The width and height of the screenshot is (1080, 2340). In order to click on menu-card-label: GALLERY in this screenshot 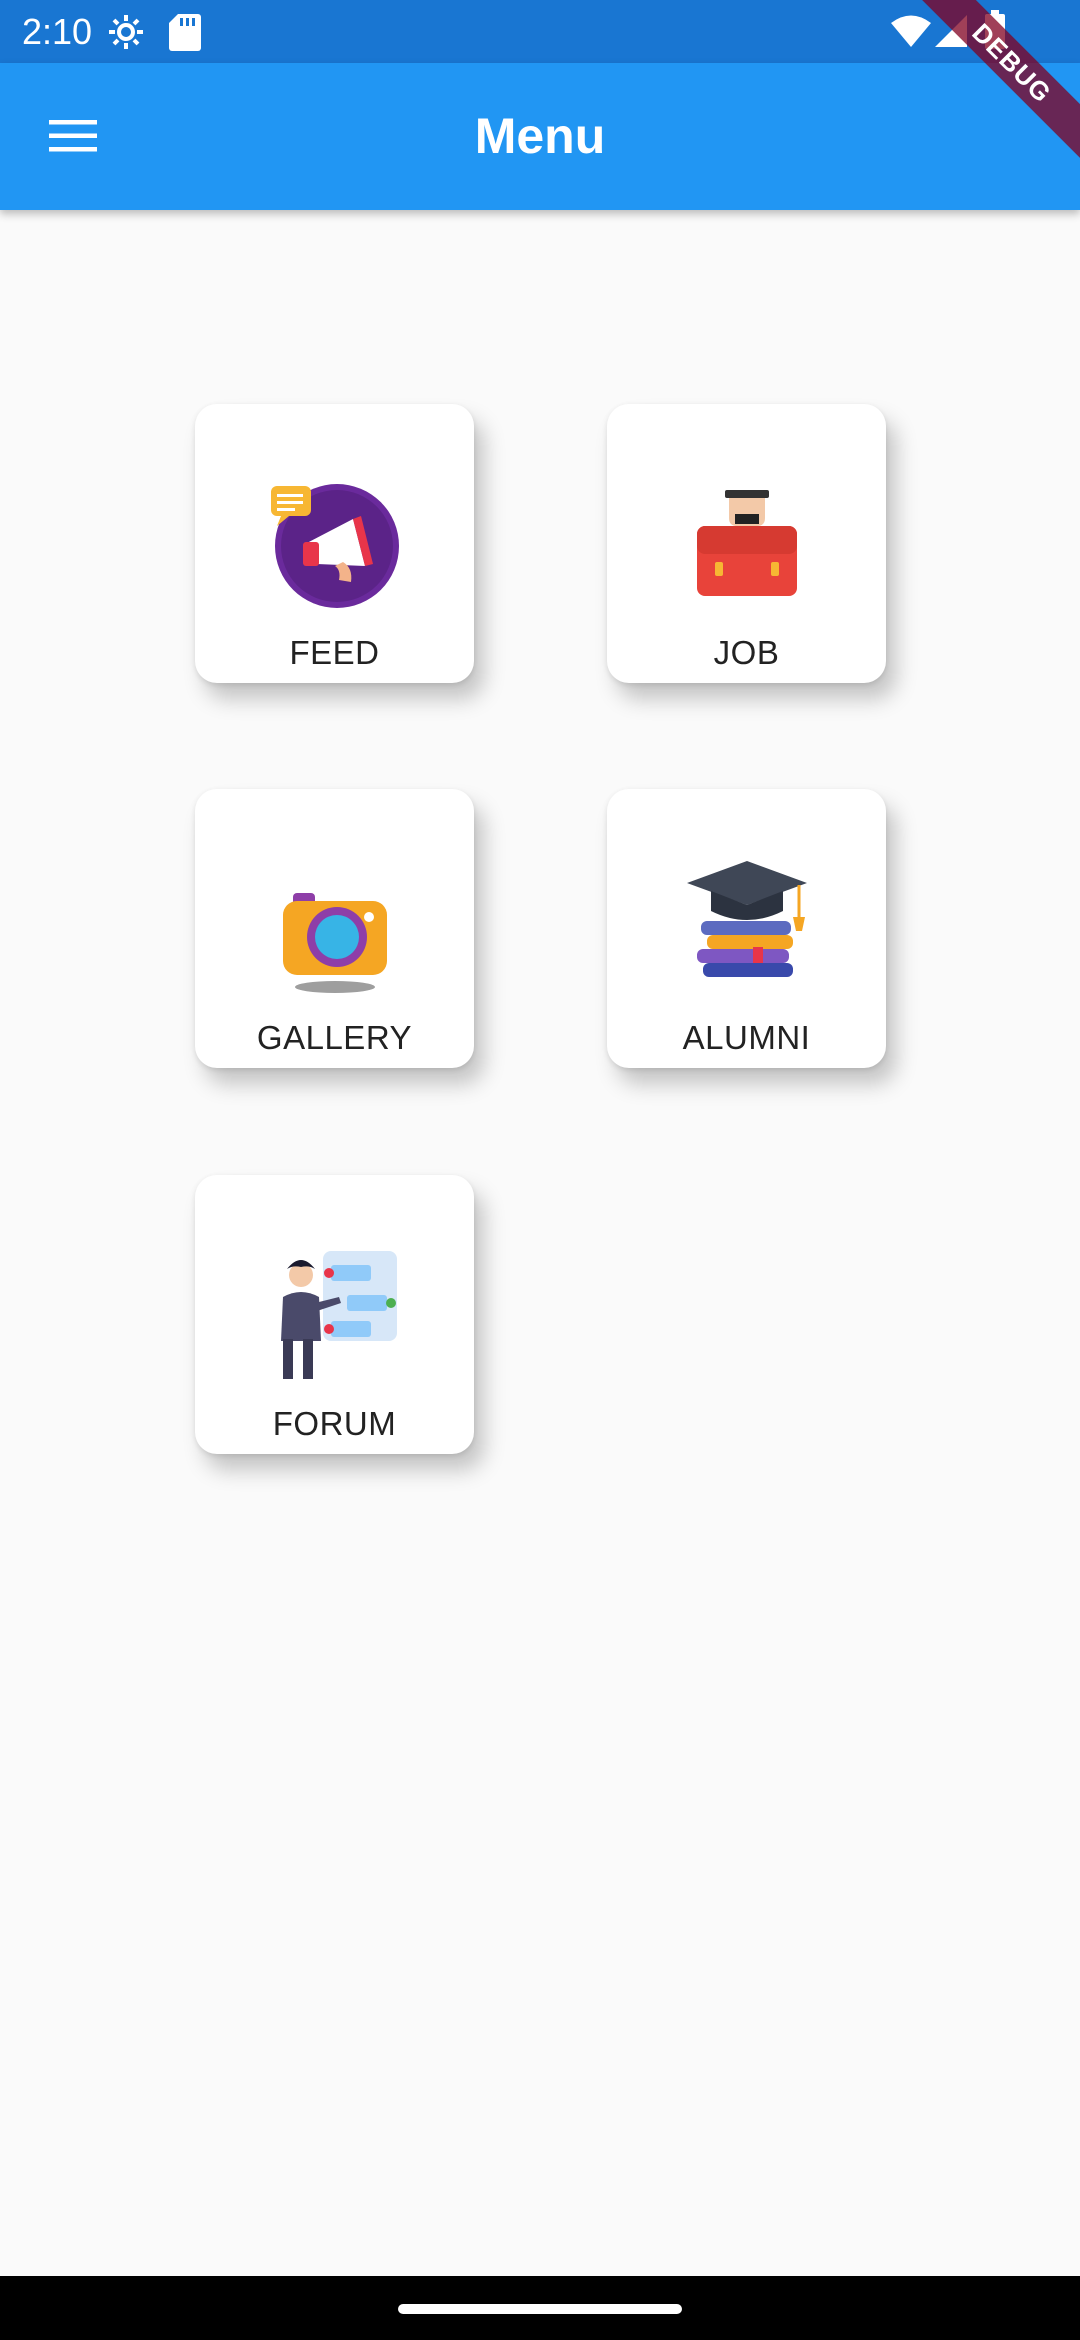, I will do `click(334, 1037)`.